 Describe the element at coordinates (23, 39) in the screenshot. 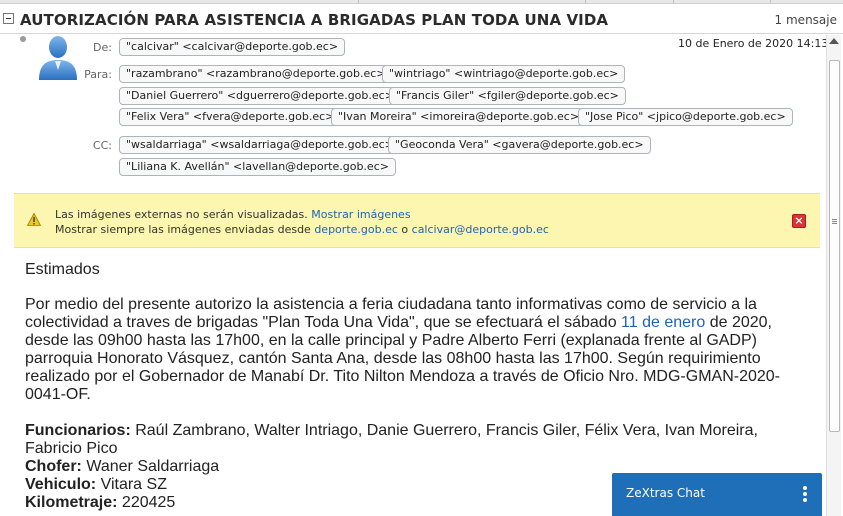

I see `unread-dot` at that location.